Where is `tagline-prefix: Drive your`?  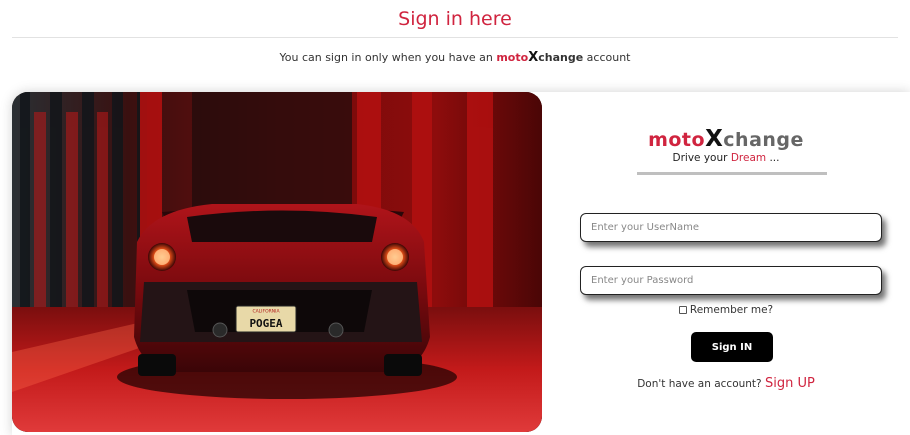
tagline-prefix: Drive your is located at coordinates (700, 158).